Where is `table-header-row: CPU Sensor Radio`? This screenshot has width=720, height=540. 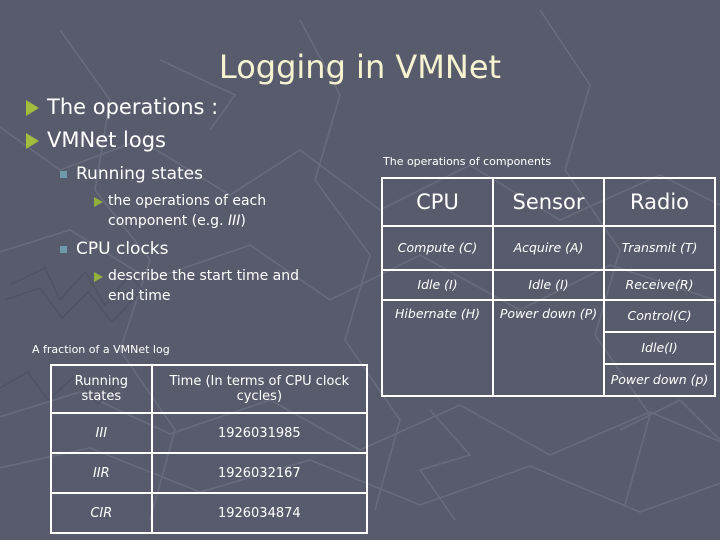
table-header-row: CPU Sensor Radio is located at coordinates (548, 202).